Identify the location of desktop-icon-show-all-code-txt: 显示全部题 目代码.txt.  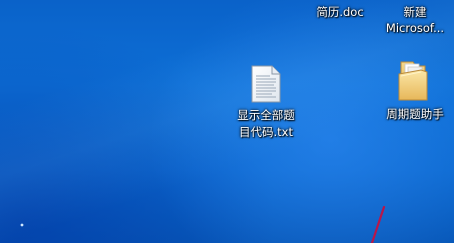
(266, 102).